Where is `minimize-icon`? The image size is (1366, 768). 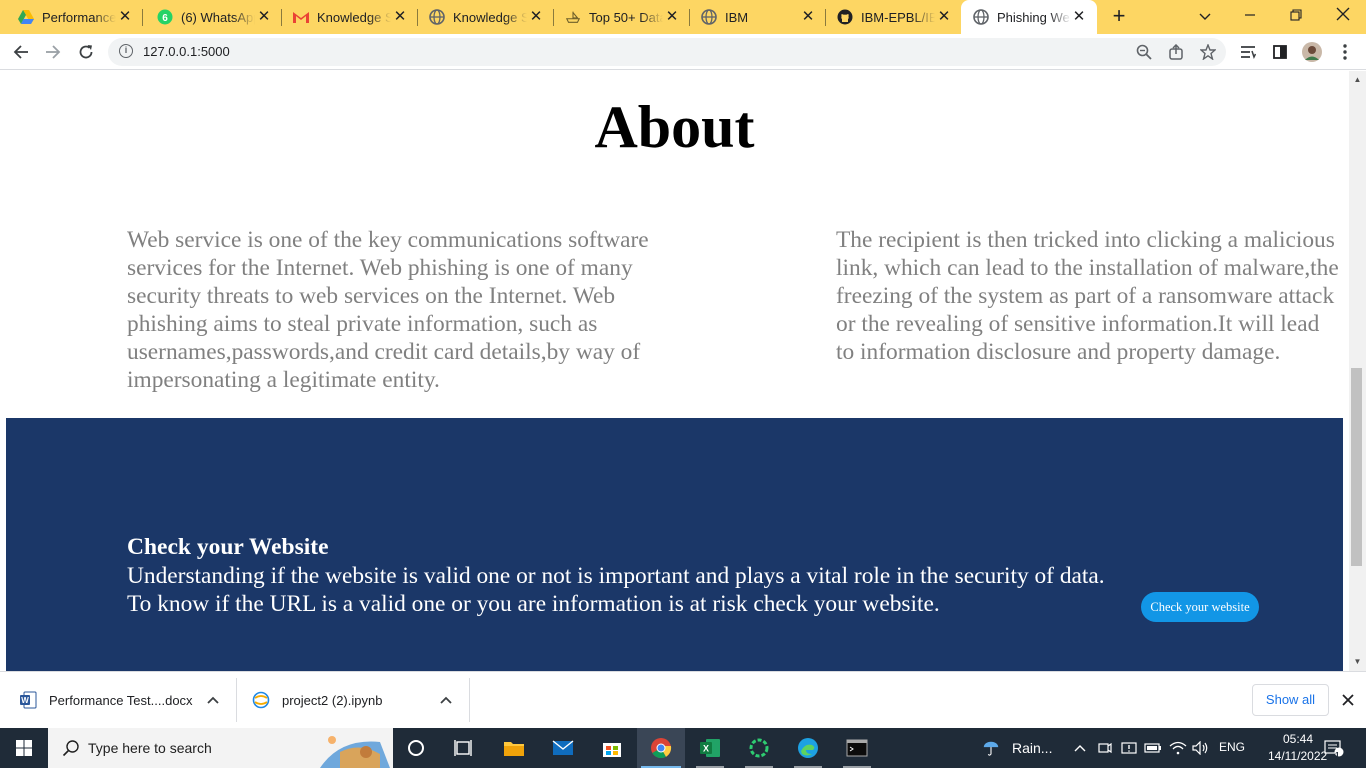 minimize-icon is located at coordinates (1250, 15).